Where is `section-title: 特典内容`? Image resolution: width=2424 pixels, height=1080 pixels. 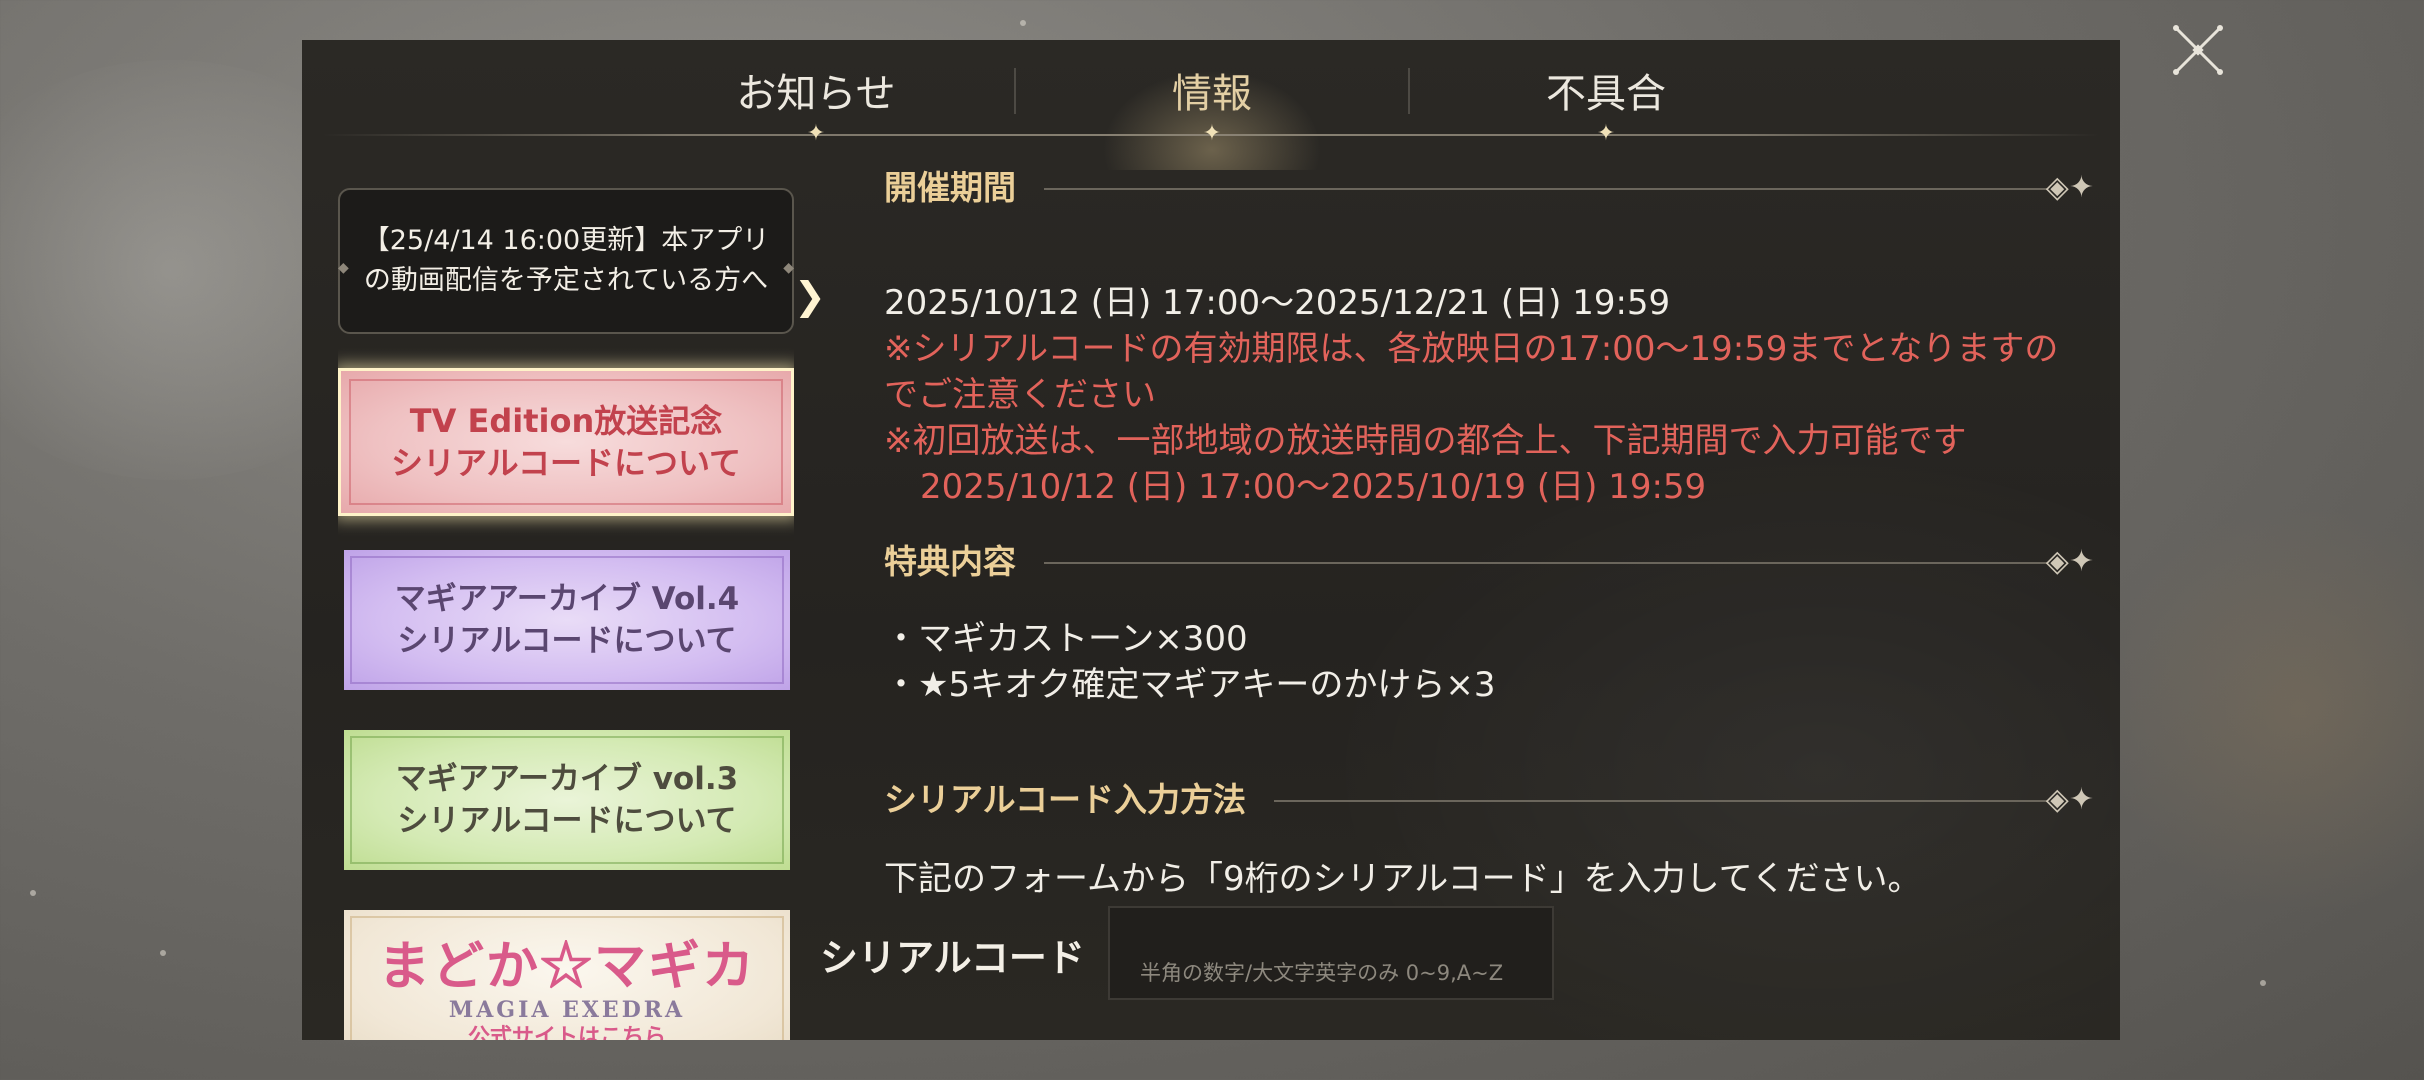
section-title: 特典内容 is located at coordinates (950, 561).